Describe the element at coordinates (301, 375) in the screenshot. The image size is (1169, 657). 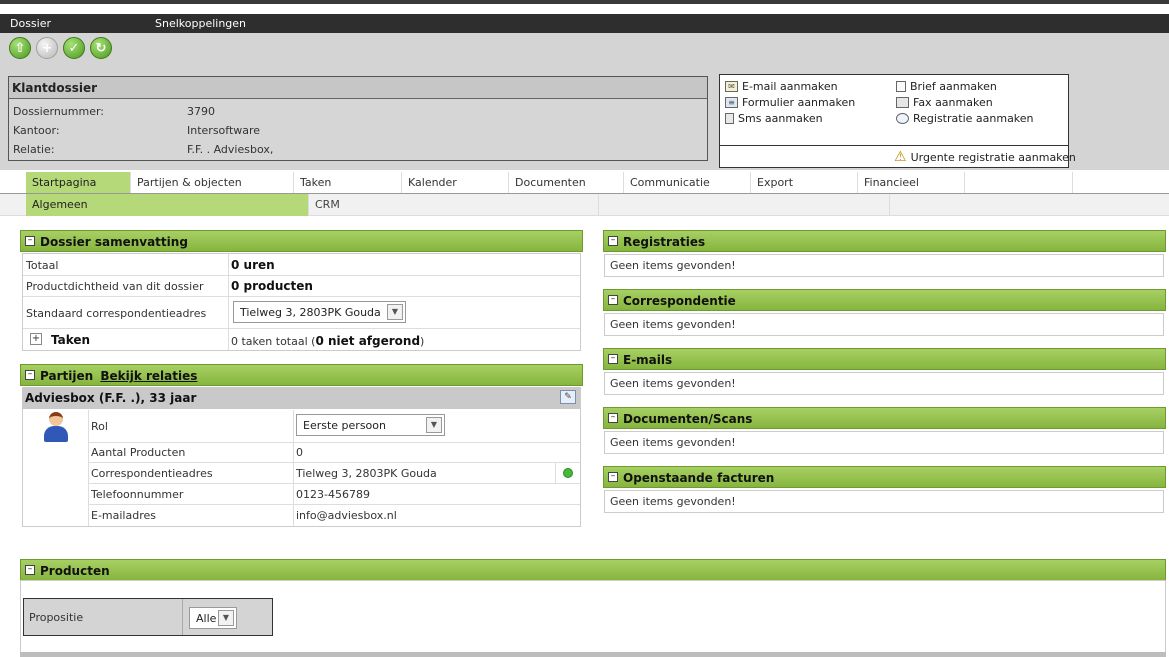
I see `partijen-header: – Partijen Bekijk relaties` at that location.